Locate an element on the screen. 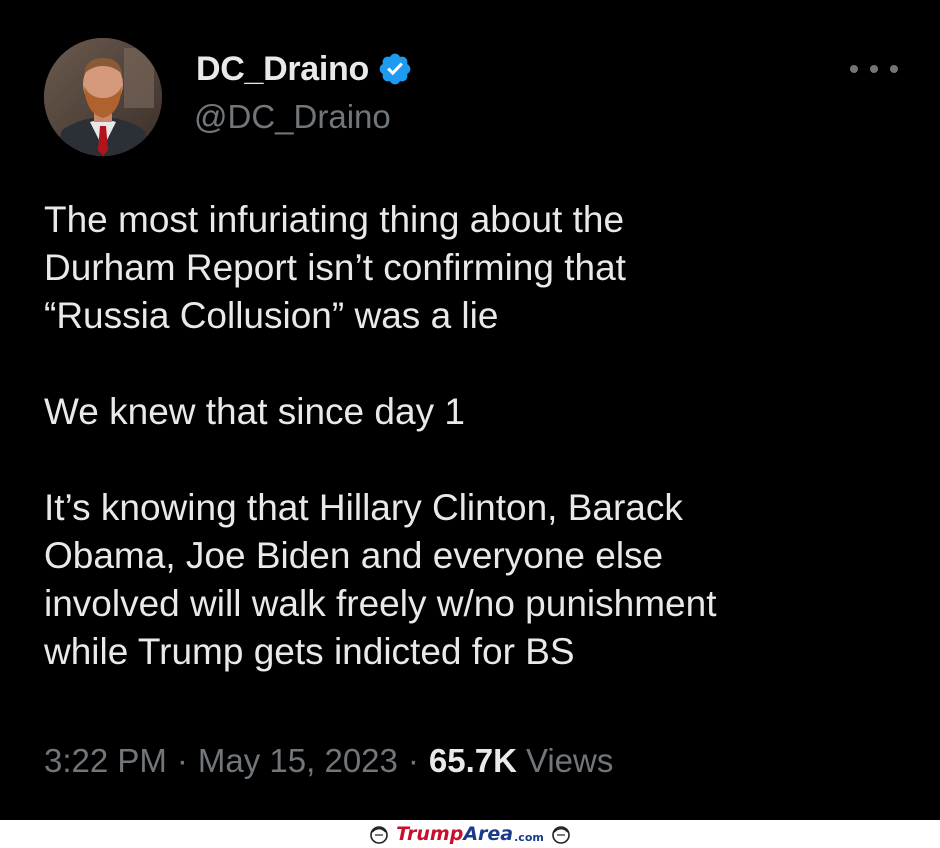 This screenshot has width=940, height=848. watermark-brand-a: Trump is located at coordinates (430, 834).